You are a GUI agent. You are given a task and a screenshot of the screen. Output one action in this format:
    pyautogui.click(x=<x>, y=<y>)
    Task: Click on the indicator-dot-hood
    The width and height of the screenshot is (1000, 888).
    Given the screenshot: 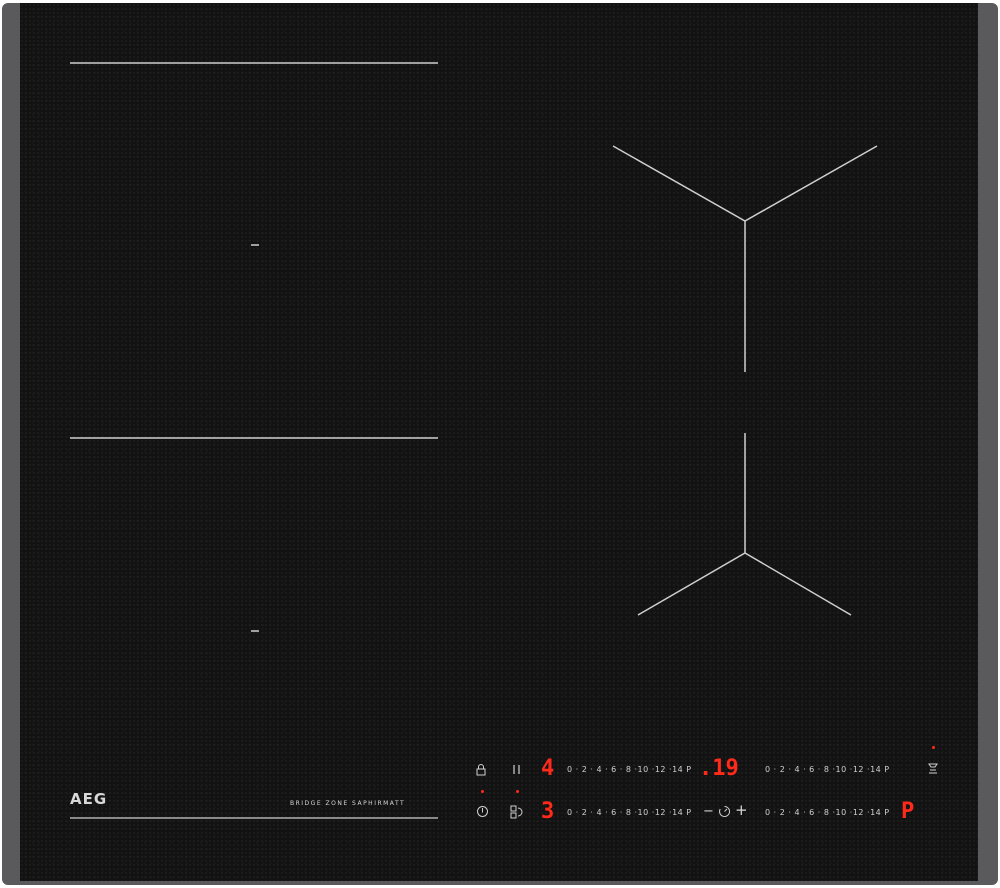 What is the action you would take?
    pyautogui.click(x=933, y=747)
    